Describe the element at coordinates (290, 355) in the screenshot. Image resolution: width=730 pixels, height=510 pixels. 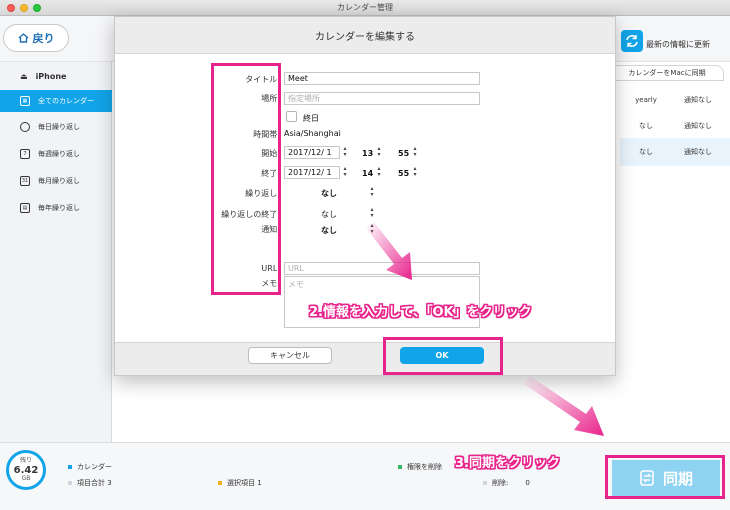
I see `cancel-button: キャンセル` at that location.